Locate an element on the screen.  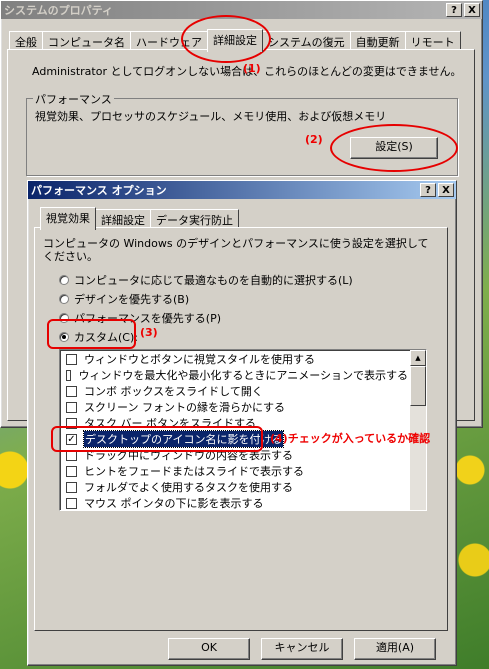
tab-0: 視覚効果 is located at coordinates (68, 218).